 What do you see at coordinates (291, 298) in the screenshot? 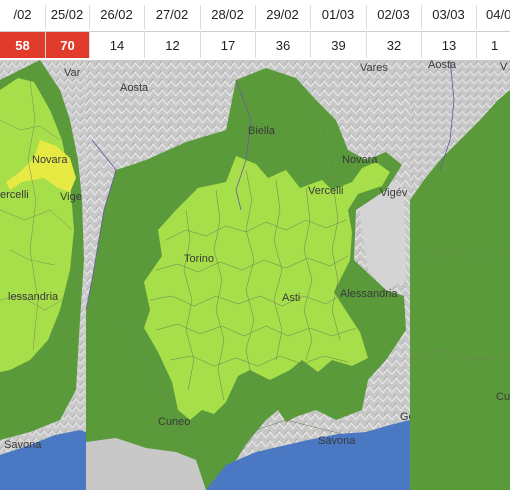
I see `city-label-asti: Asti` at bounding box center [291, 298].